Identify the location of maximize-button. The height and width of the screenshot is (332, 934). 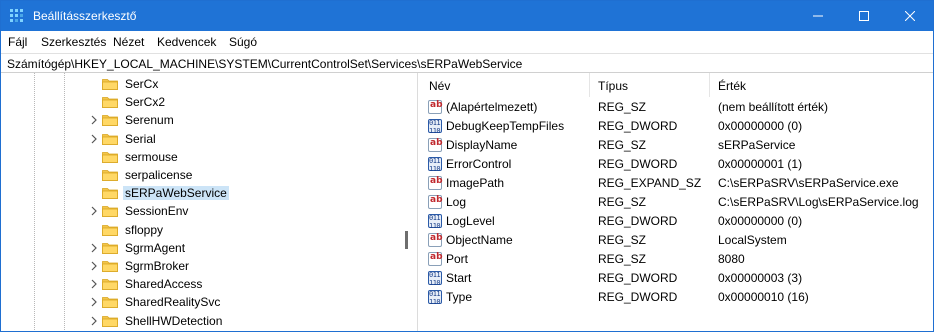
(864, 16).